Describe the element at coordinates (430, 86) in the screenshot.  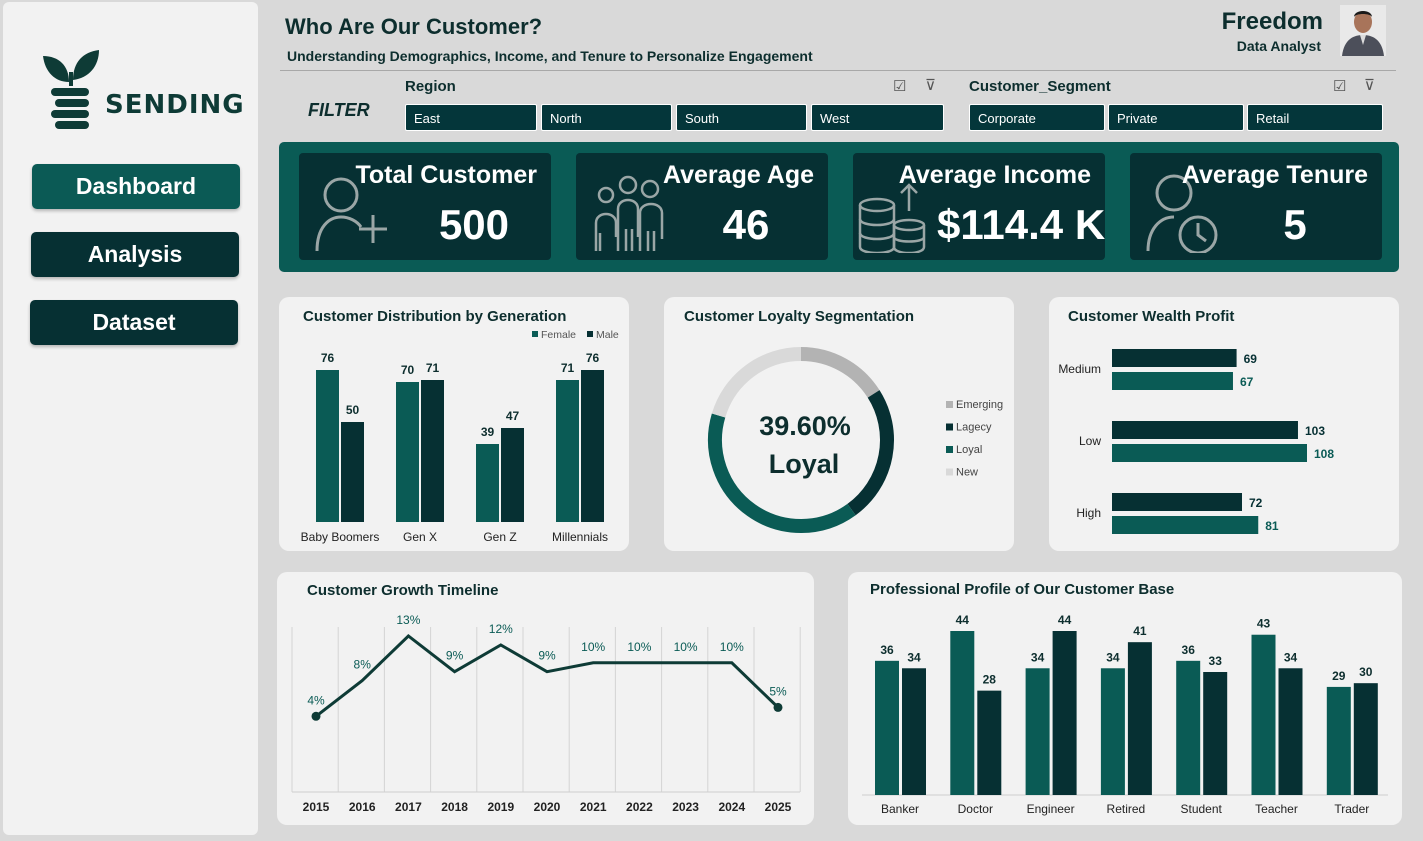
I see `region-slicer-title: Region` at that location.